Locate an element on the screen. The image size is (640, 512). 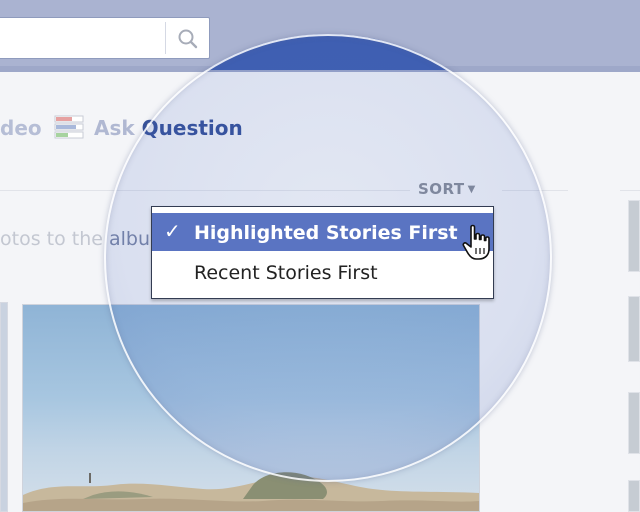
photo-thumbnail-left is located at coordinates (4, 407).